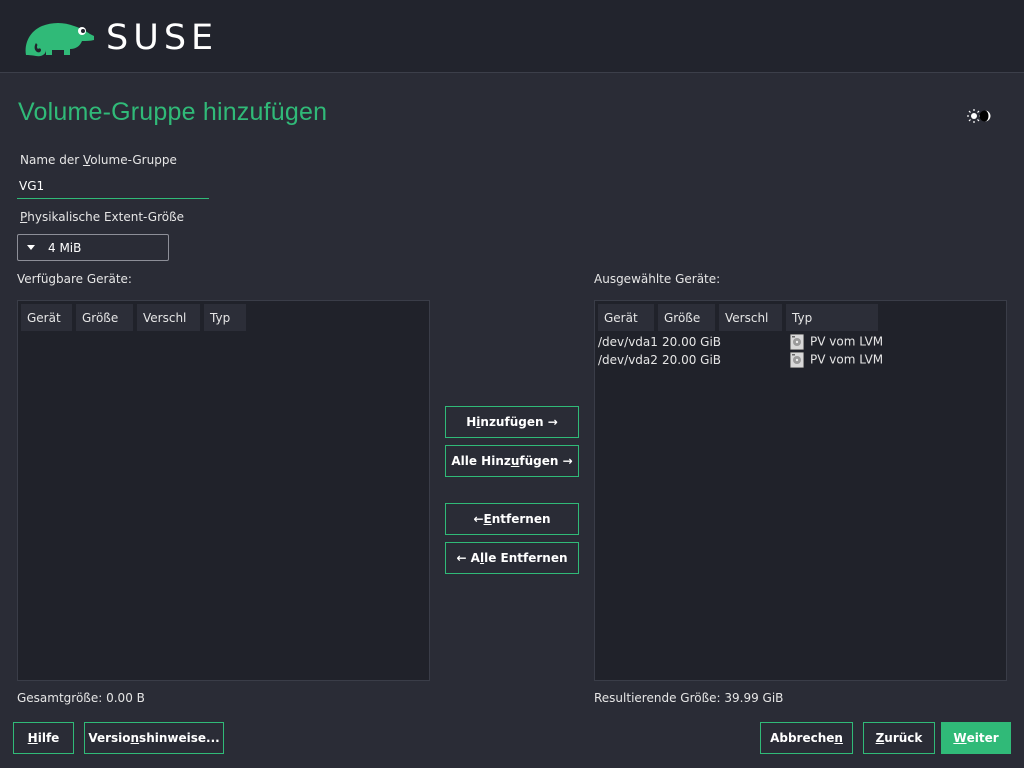 The width and height of the screenshot is (1024, 768). What do you see at coordinates (960, 738) in the screenshot?
I see `next-button-key: W` at bounding box center [960, 738].